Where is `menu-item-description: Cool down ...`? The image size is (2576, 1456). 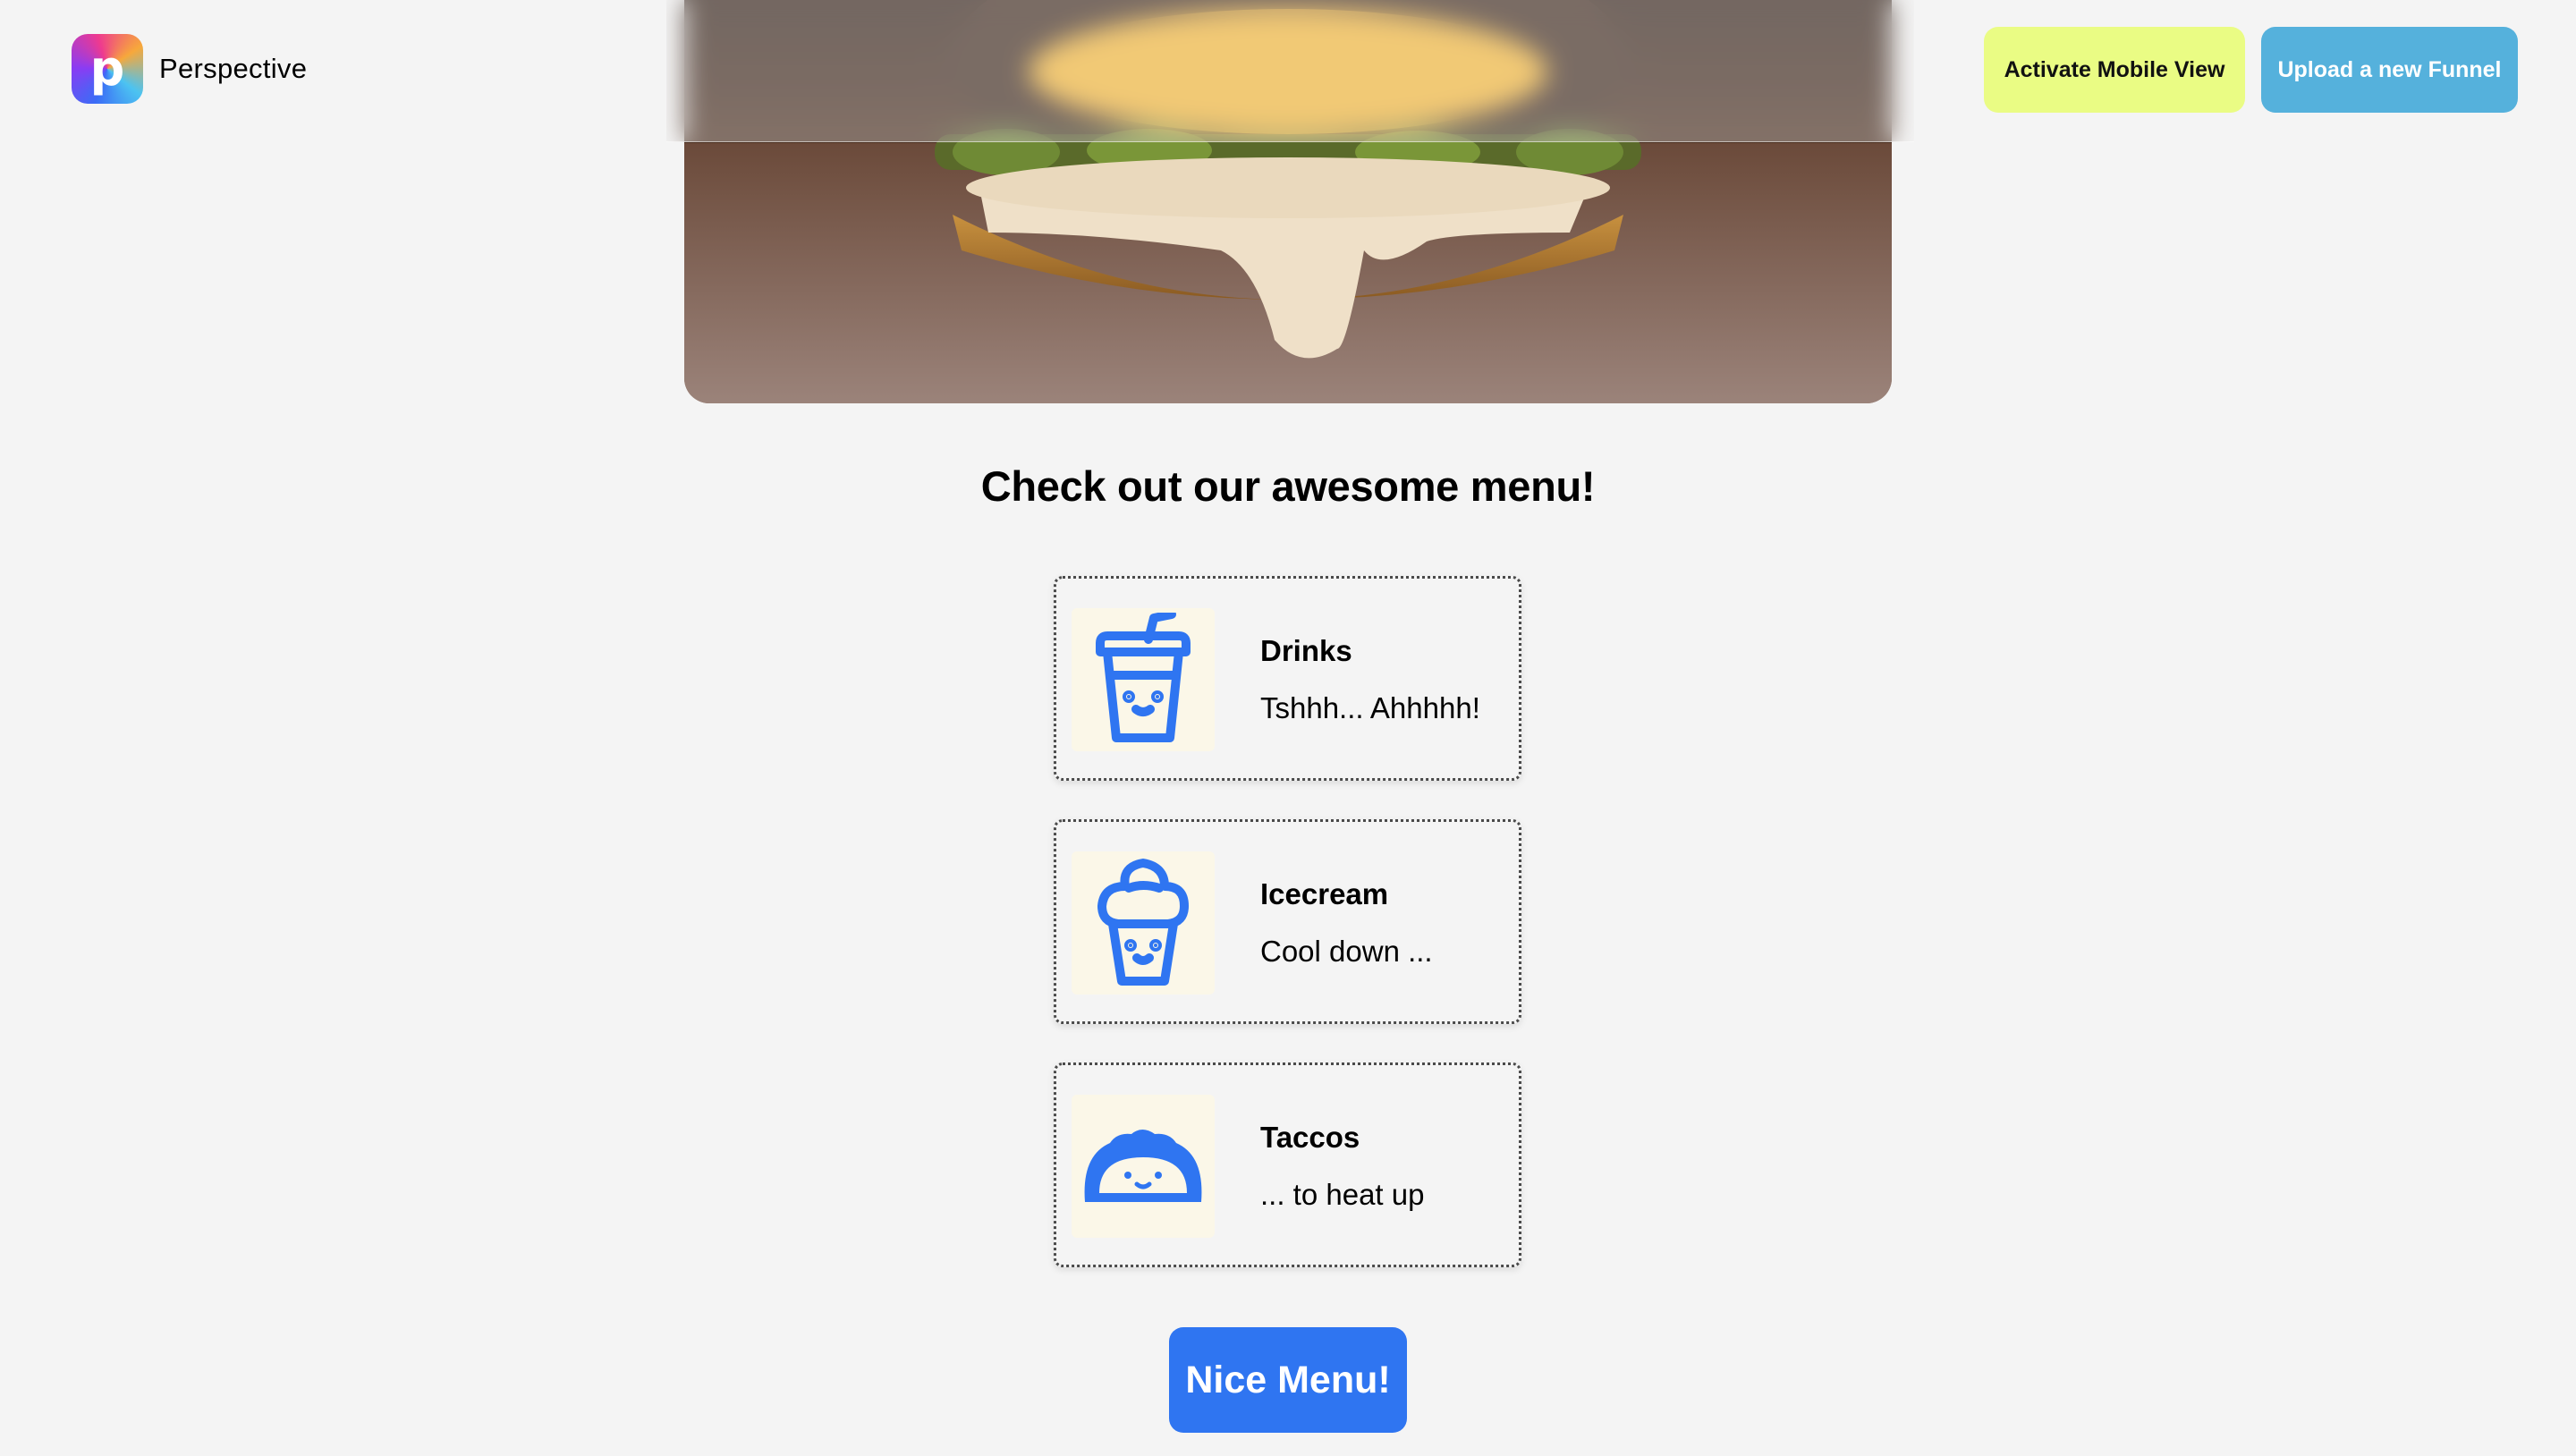 menu-item-description: Cool down ... is located at coordinates (1346, 951).